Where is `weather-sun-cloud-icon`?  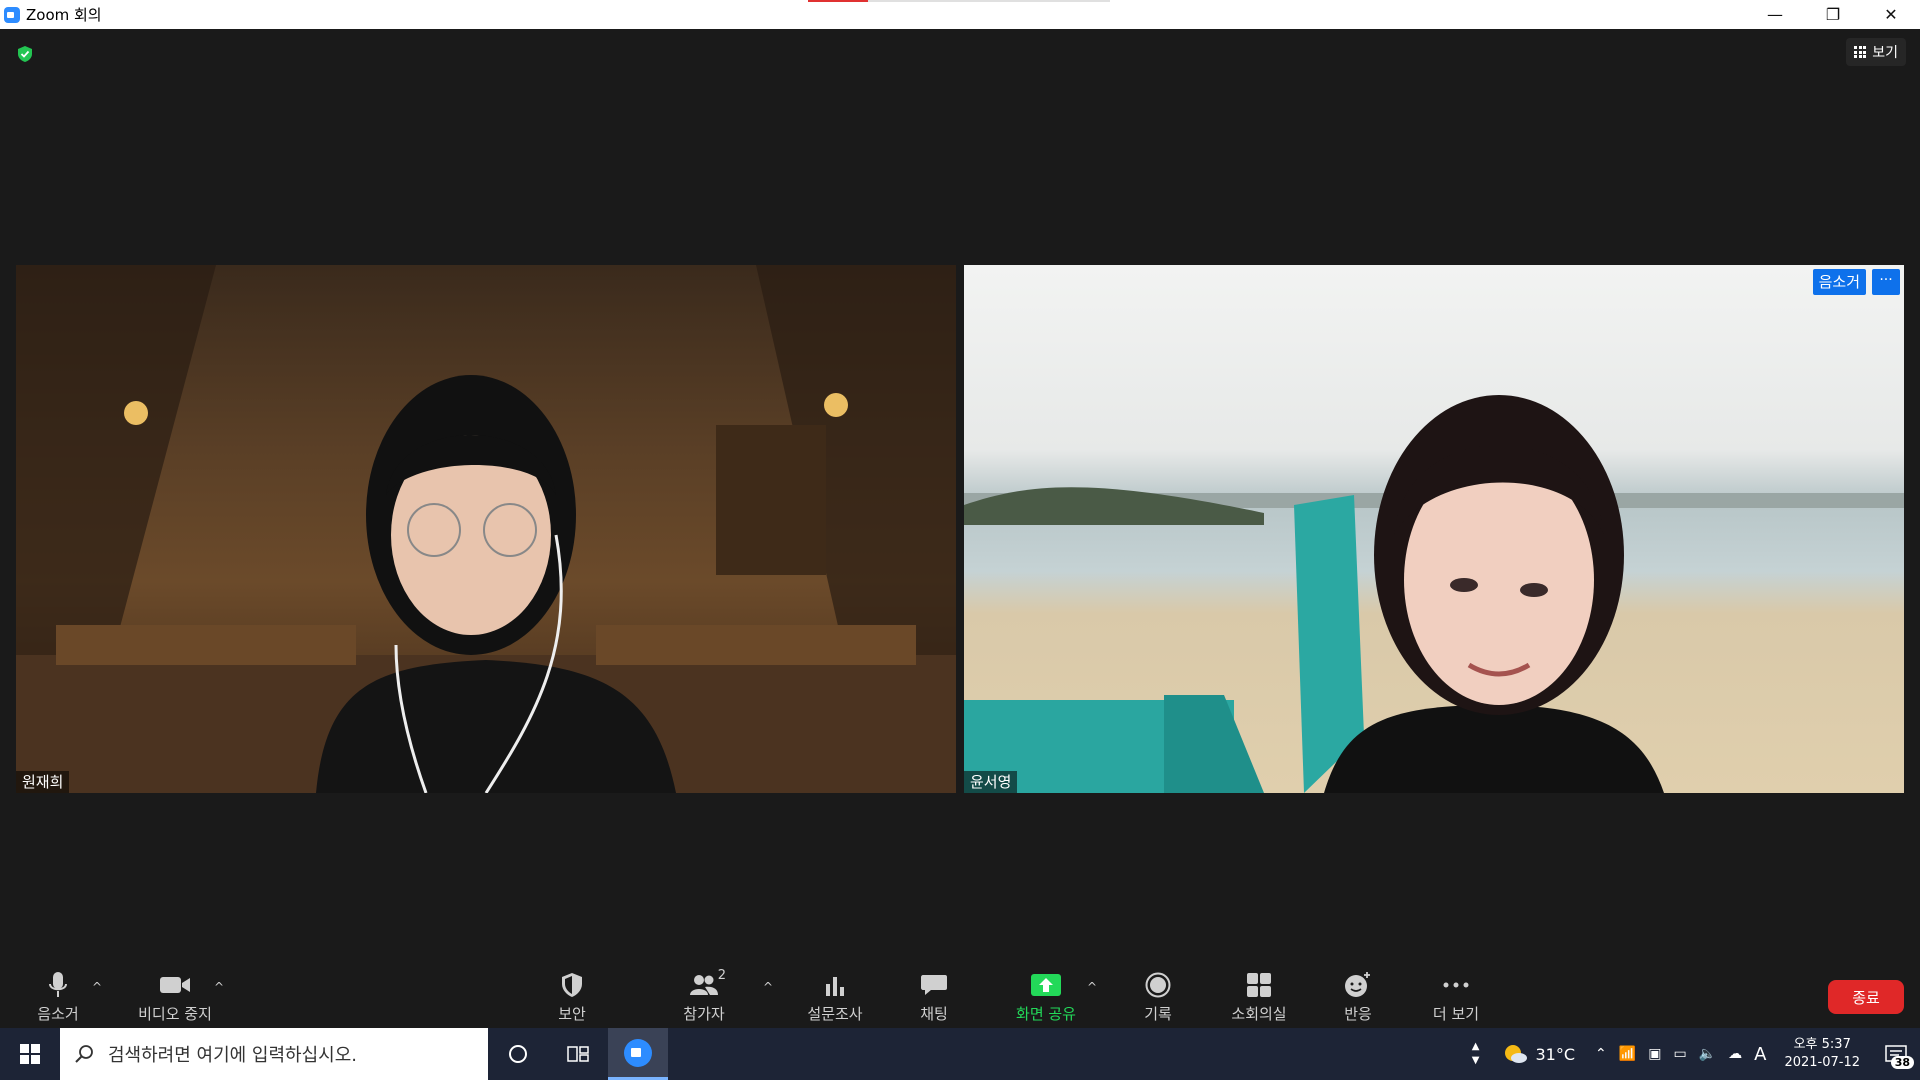
weather-sun-cloud-icon is located at coordinates (1515, 1054).